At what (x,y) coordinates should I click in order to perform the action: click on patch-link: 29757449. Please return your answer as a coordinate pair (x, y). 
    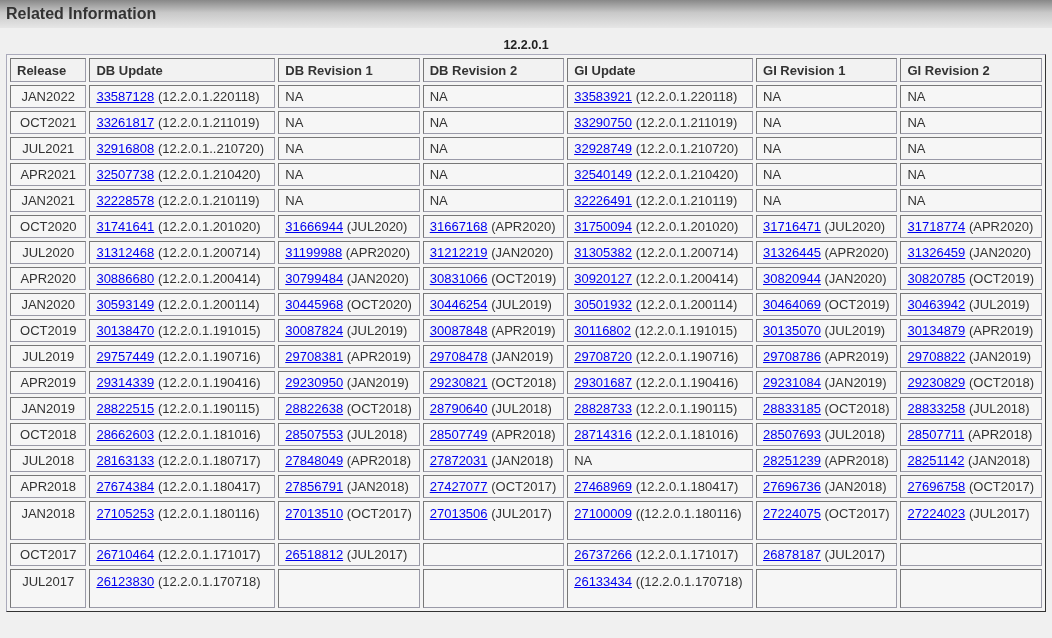
    Looking at the image, I should click on (125, 356).